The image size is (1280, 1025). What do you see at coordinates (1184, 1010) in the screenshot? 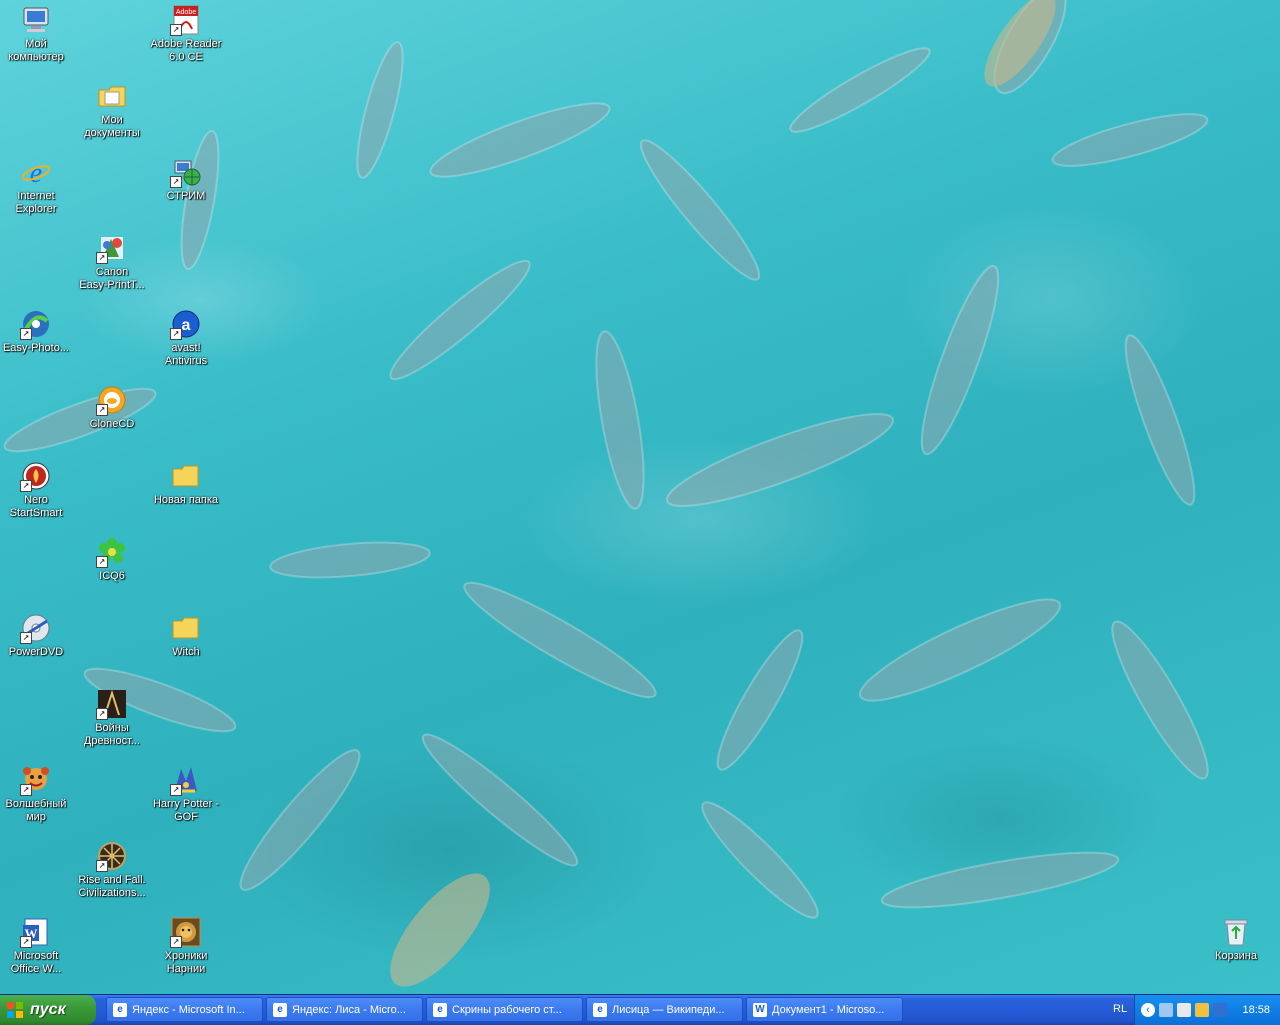
I see `volume-icon` at bounding box center [1184, 1010].